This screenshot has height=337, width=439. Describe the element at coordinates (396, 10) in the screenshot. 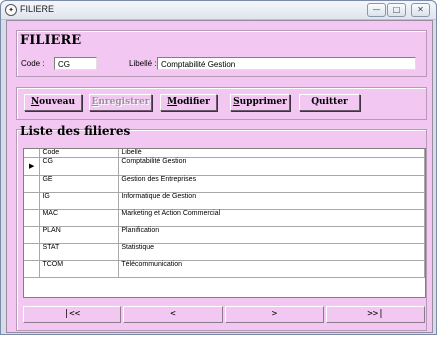

I see `maximize-button: □` at that location.